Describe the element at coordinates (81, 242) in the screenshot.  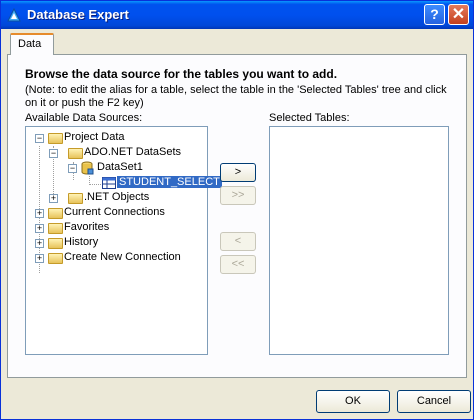
I see `tree-node-label: History` at that location.